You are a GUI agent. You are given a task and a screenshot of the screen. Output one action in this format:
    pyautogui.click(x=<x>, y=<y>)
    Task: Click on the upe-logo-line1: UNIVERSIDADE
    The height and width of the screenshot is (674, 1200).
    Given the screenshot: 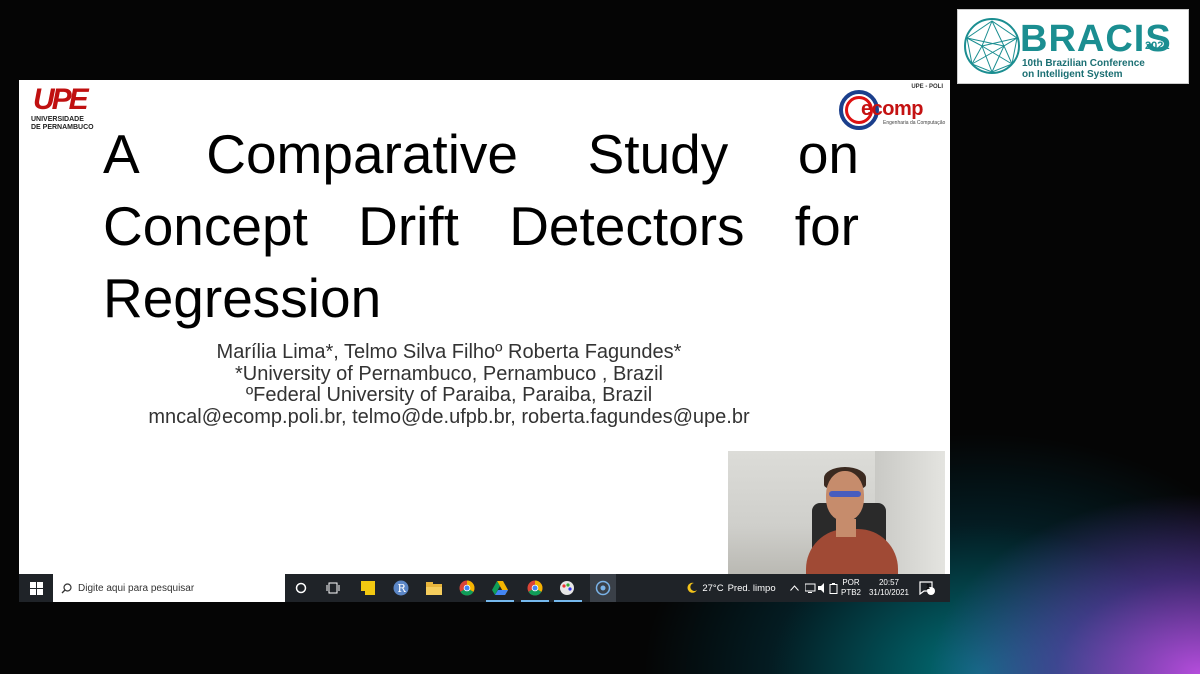 What is the action you would take?
    pyautogui.click(x=57, y=119)
    